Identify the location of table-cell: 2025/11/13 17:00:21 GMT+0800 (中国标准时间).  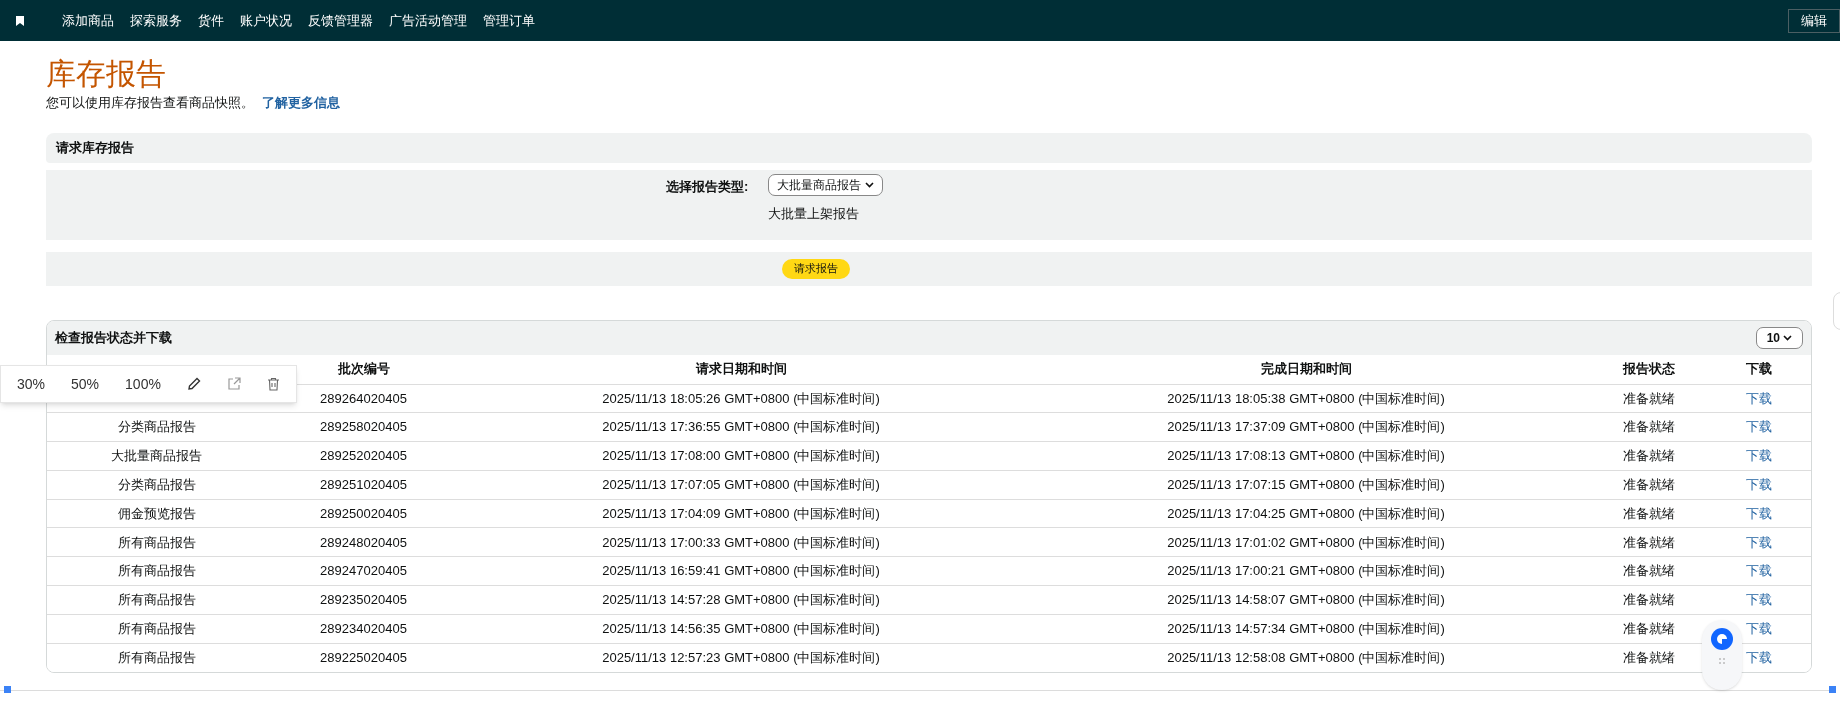
(1306, 571).